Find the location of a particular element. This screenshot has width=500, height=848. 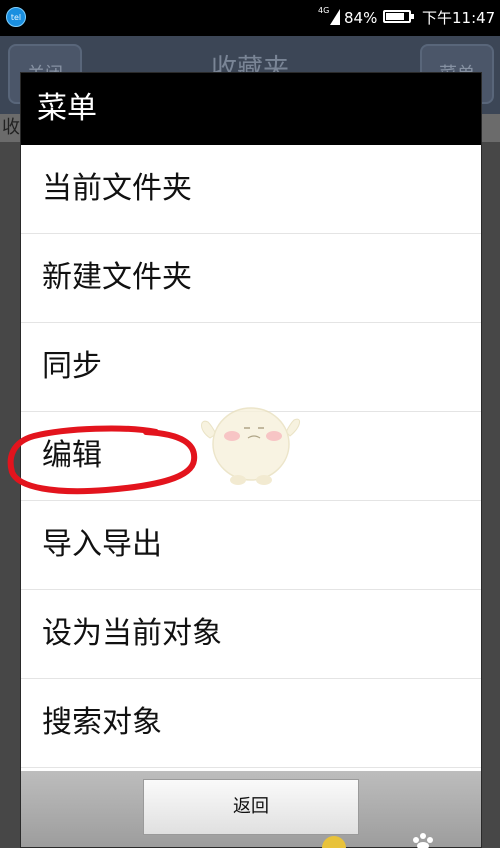

signal-icon is located at coordinates (335, 17).